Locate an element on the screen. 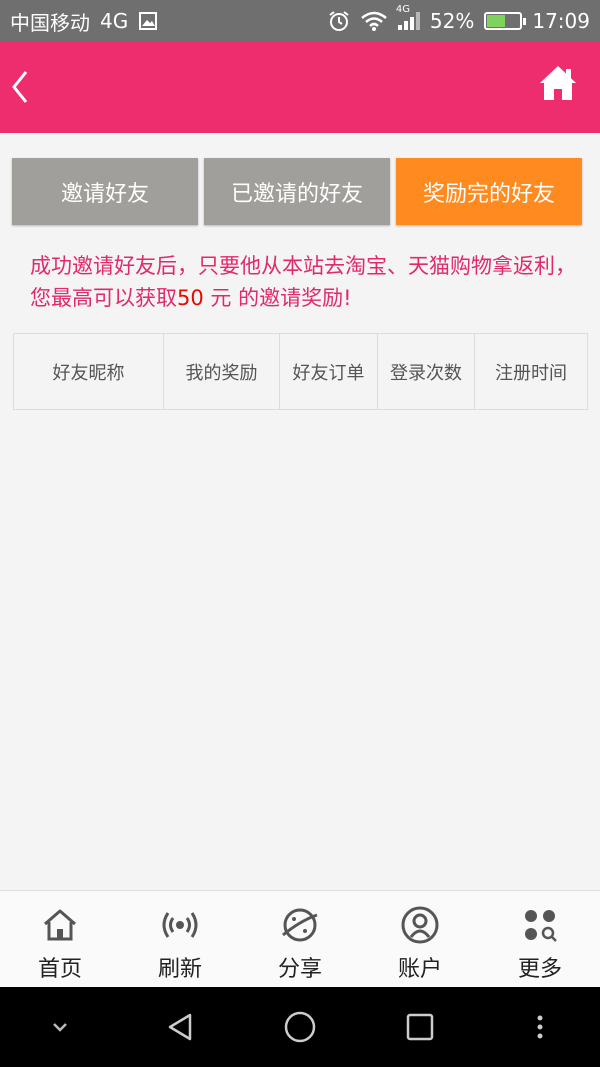 This screenshot has height=1067, width=600. column-header-nickname: 好友昵称 is located at coordinates (89, 371).